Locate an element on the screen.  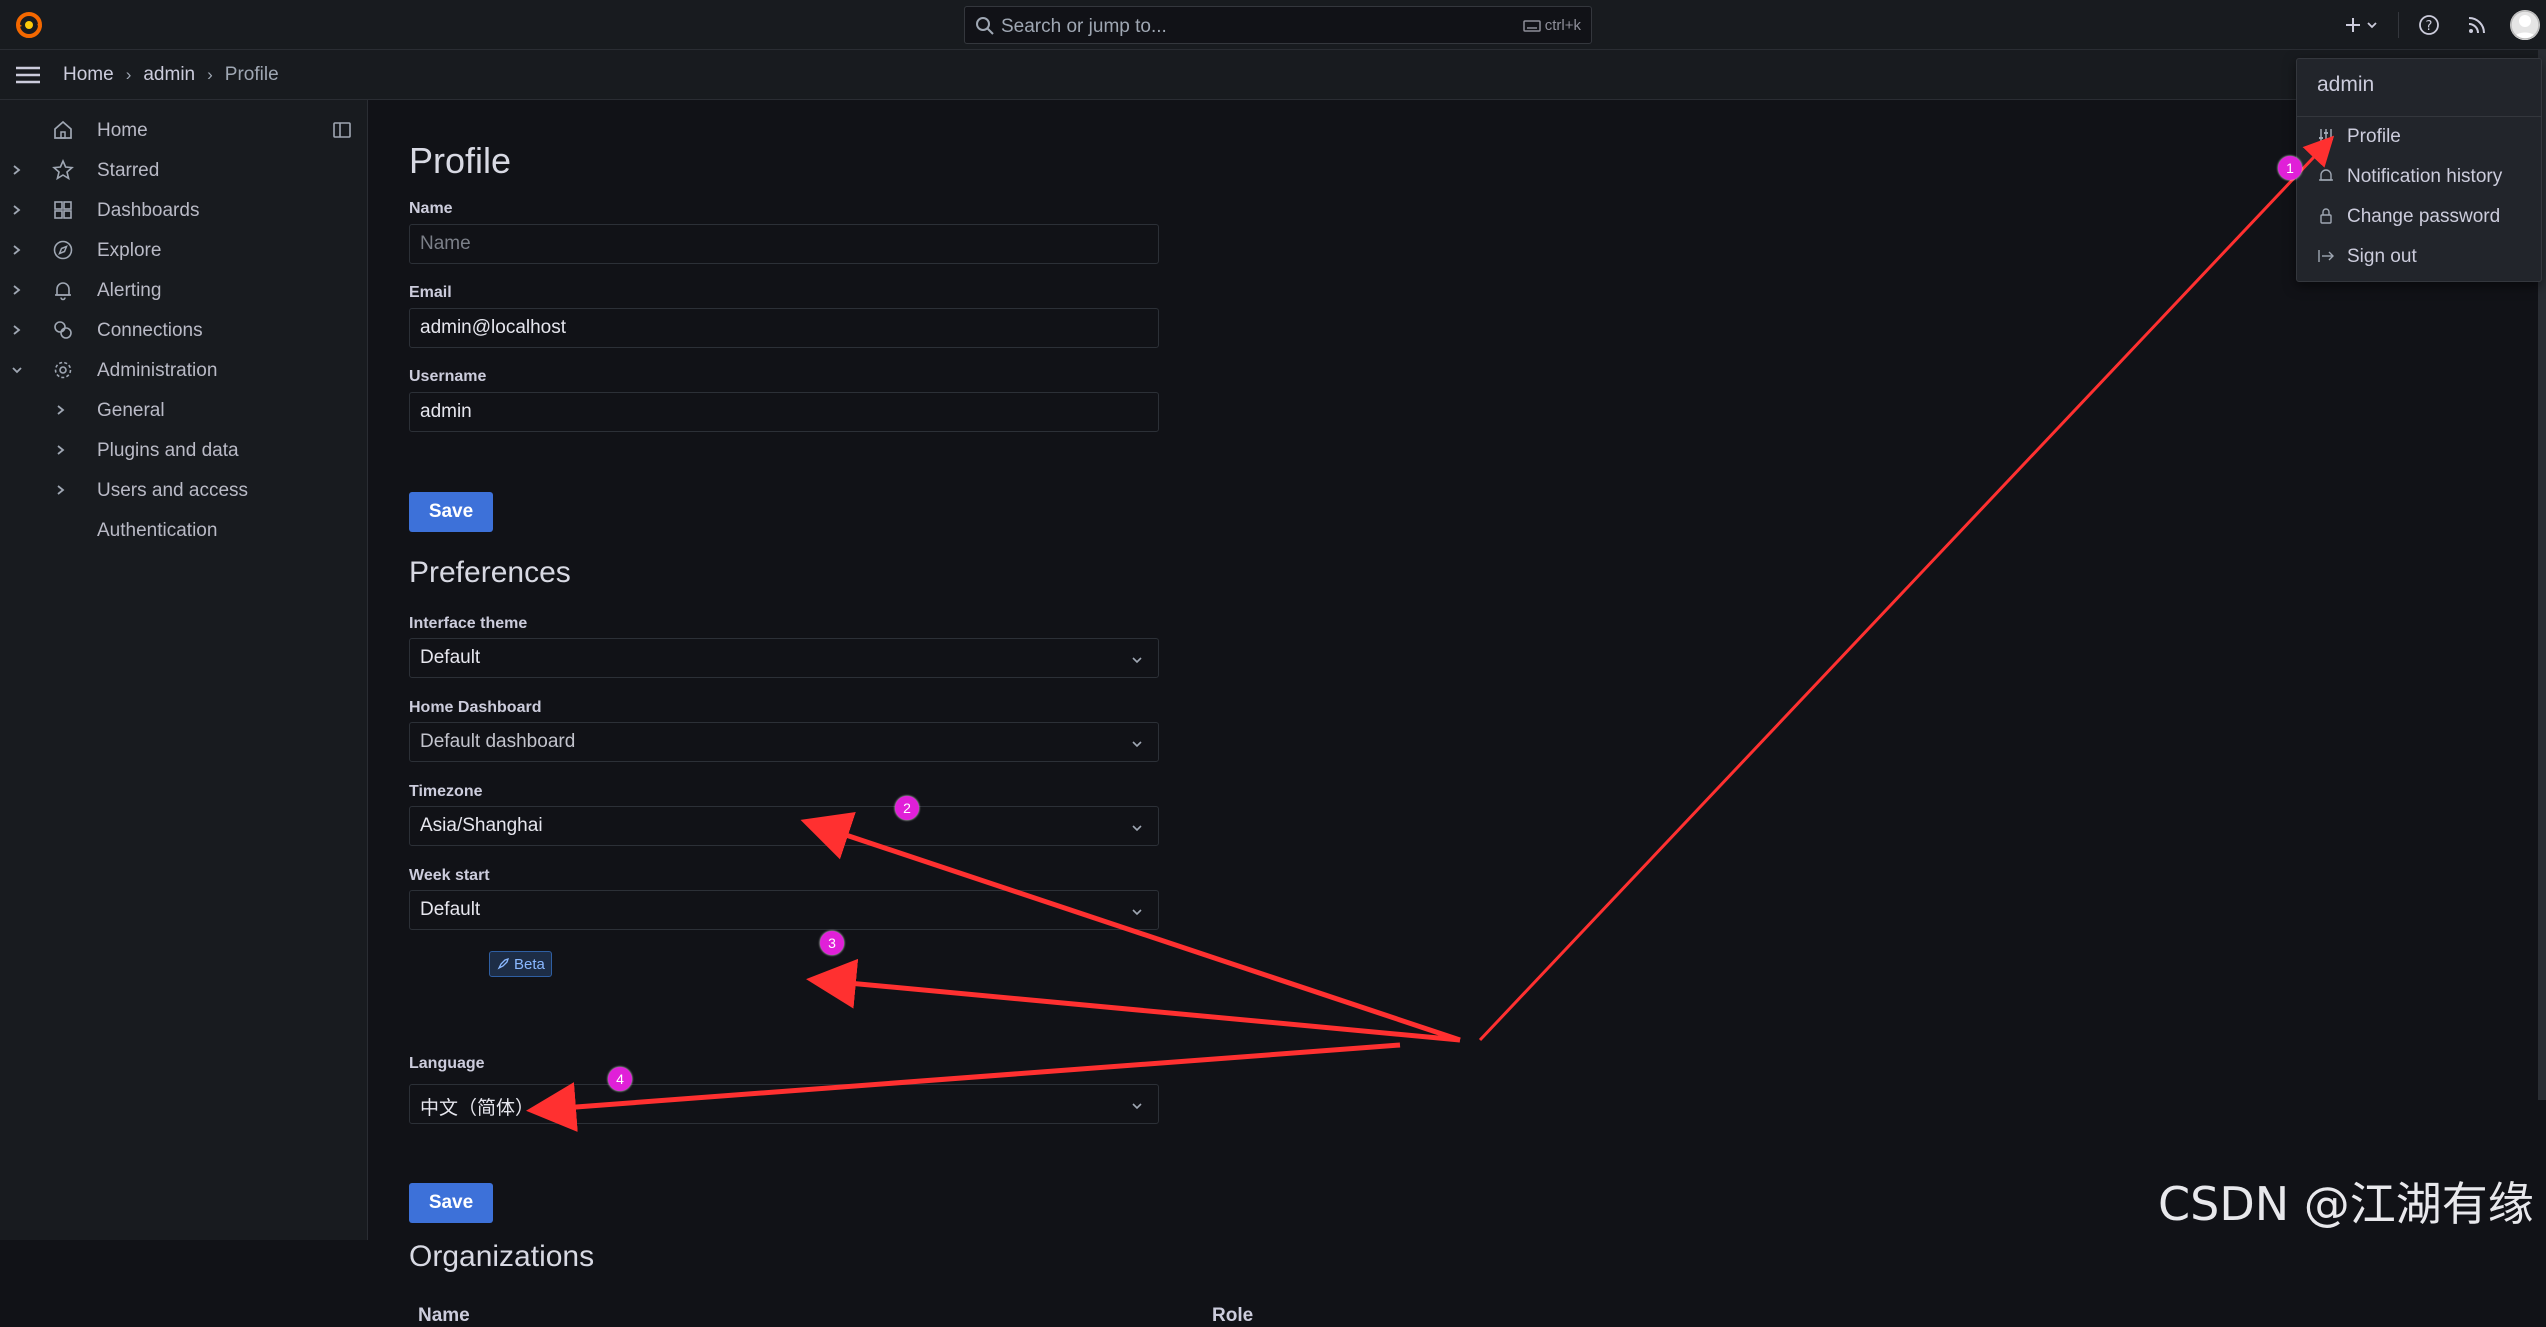
save-preferences-button: Save is located at coordinates (451, 1203).